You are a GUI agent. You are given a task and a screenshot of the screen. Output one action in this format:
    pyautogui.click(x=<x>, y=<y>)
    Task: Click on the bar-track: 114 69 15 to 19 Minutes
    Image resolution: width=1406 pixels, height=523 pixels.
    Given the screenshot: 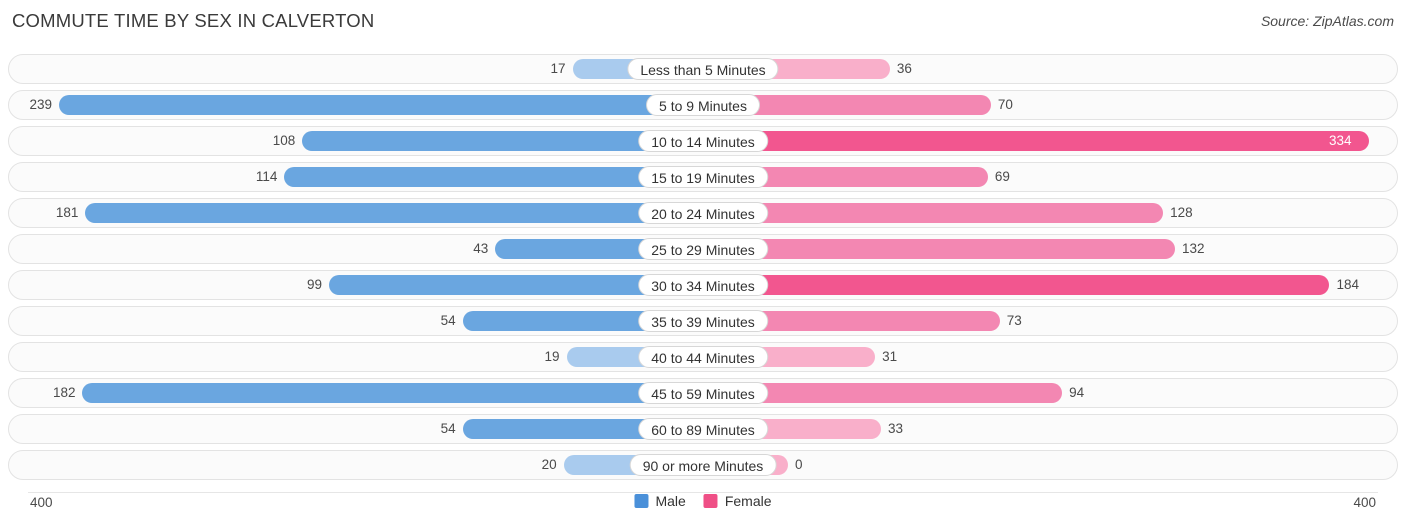 What is the action you would take?
    pyautogui.click(x=703, y=177)
    